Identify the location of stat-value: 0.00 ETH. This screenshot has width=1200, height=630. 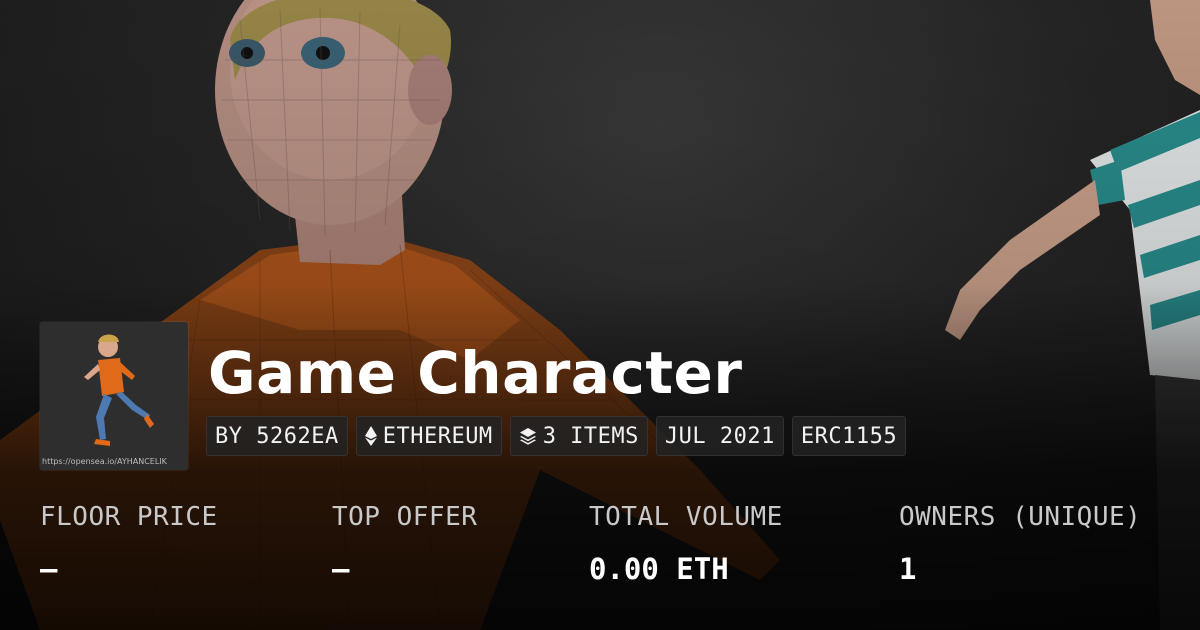
(659, 569).